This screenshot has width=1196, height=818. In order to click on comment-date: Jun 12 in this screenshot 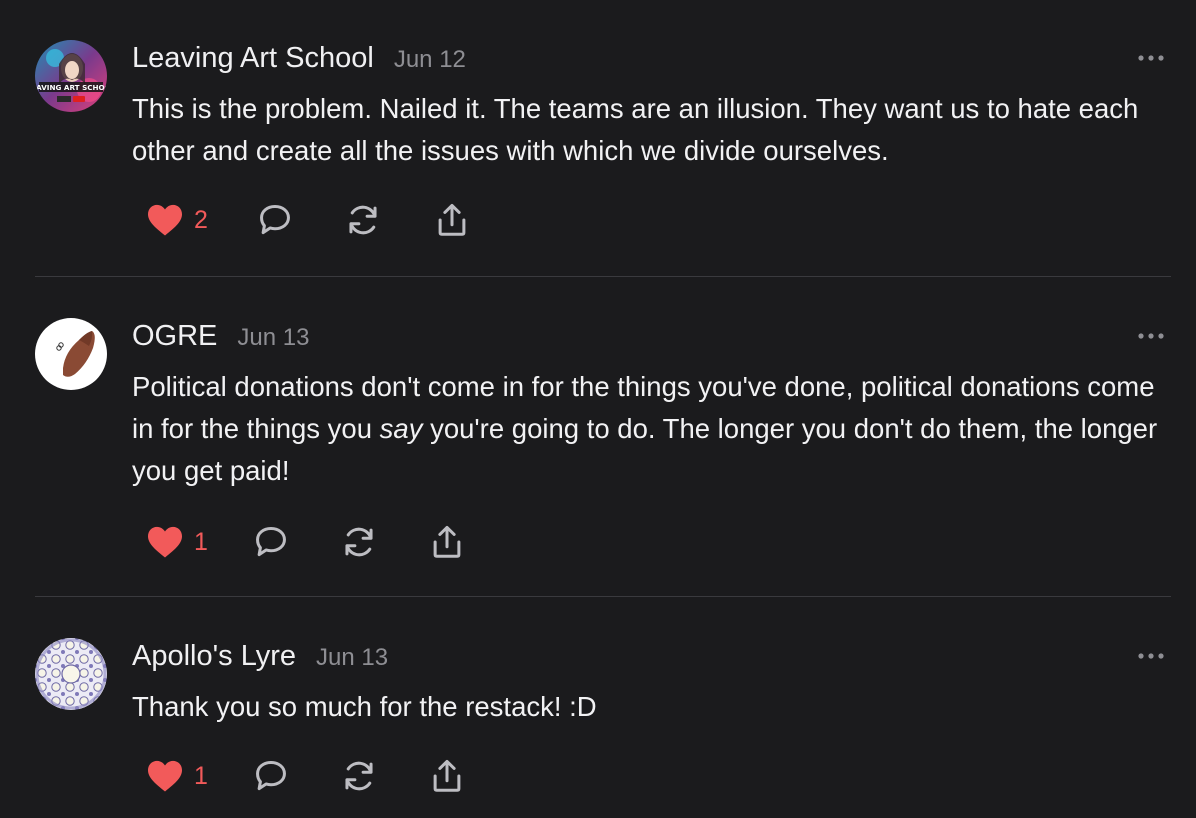, I will do `click(430, 60)`.